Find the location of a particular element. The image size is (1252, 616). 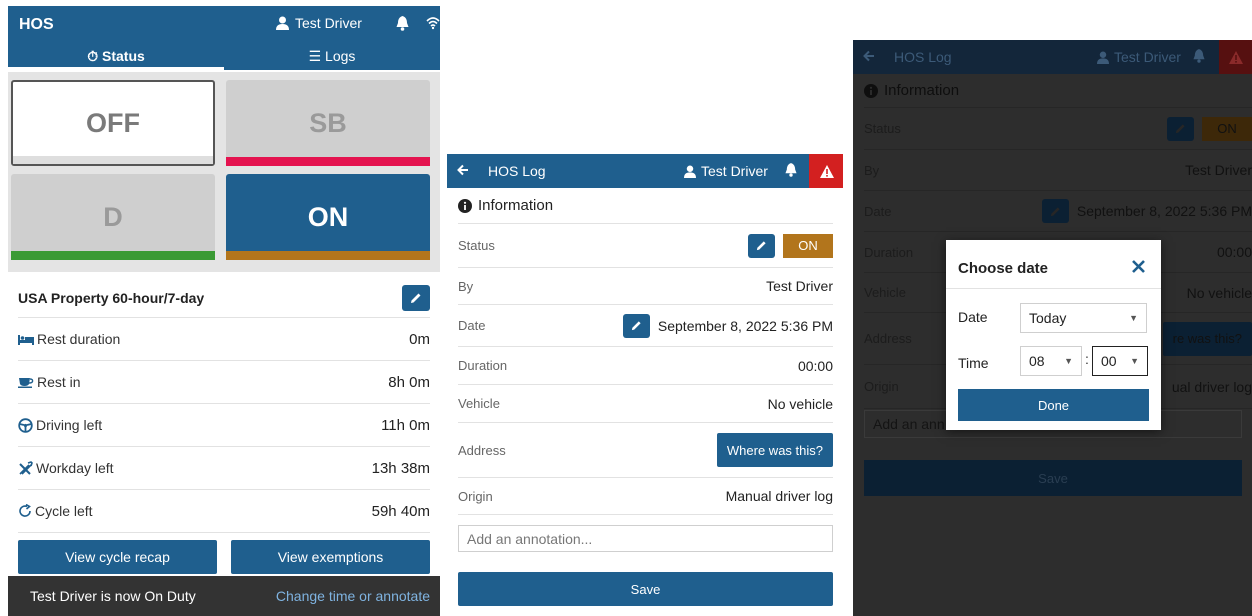

alert-button is located at coordinates (826, 171).